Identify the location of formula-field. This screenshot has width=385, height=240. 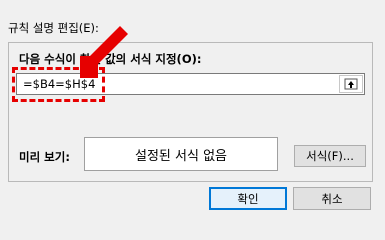
(190, 84).